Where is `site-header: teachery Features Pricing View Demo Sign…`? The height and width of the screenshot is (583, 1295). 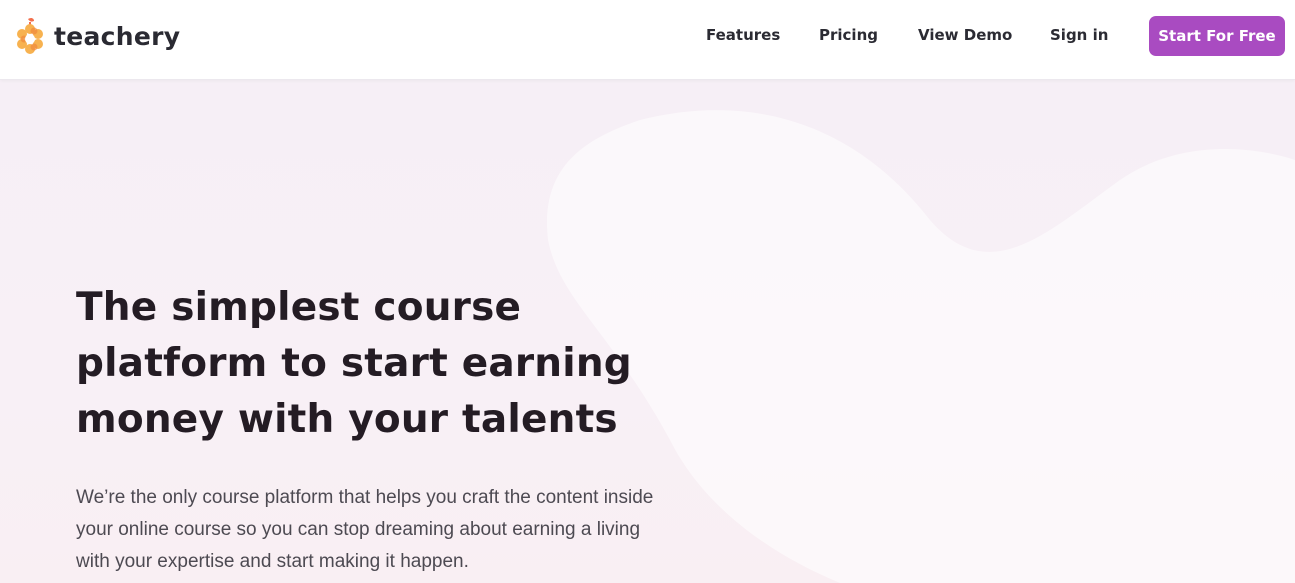
site-header: teachery Features Pricing View Demo Sign… is located at coordinates (647, 40).